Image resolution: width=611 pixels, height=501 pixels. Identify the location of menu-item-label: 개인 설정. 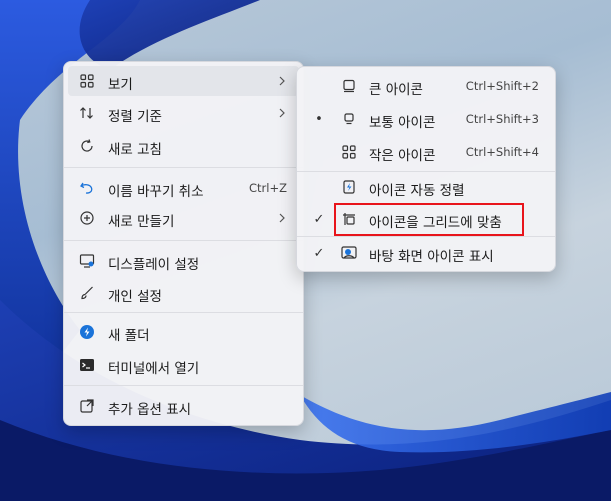
(135, 297).